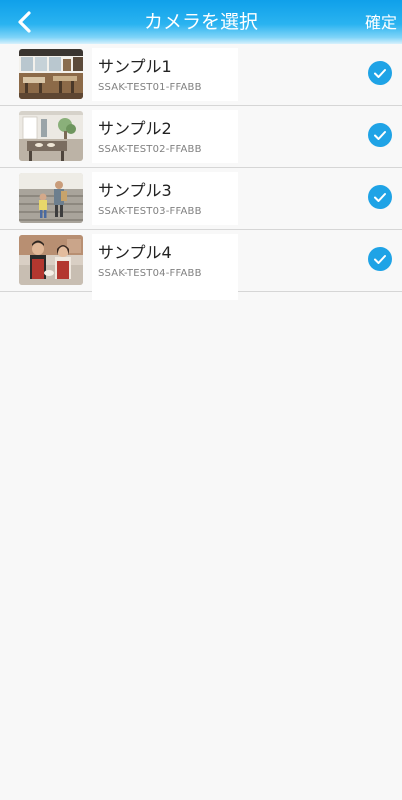  What do you see at coordinates (150, 211) in the screenshot?
I see `camera-id: SSAK-TEST03-FFABB` at bounding box center [150, 211].